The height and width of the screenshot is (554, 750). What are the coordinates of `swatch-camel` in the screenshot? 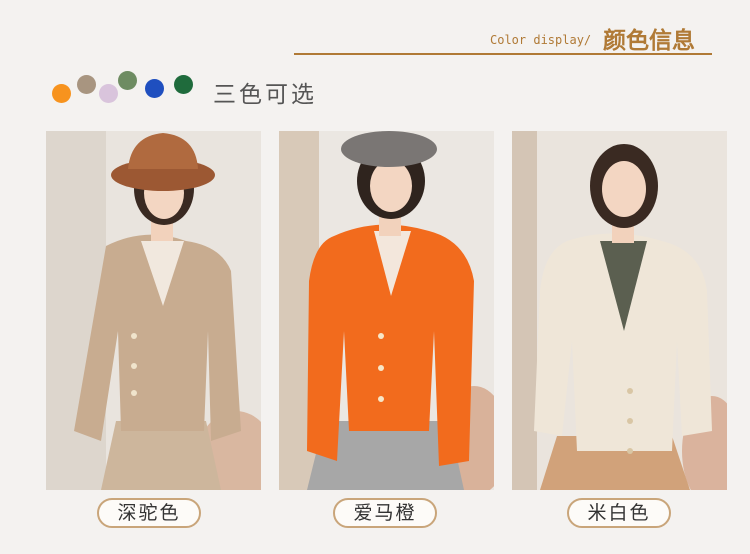 It's located at (86, 84).